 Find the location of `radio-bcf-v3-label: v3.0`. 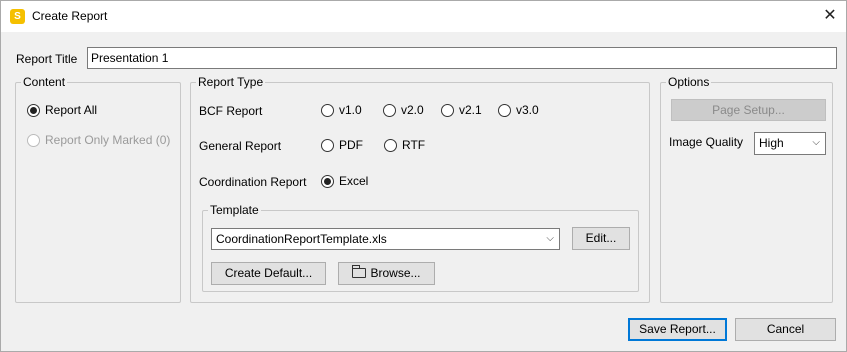

radio-bcf-v3-label: v3.0 is located at coordinates (527, 110).